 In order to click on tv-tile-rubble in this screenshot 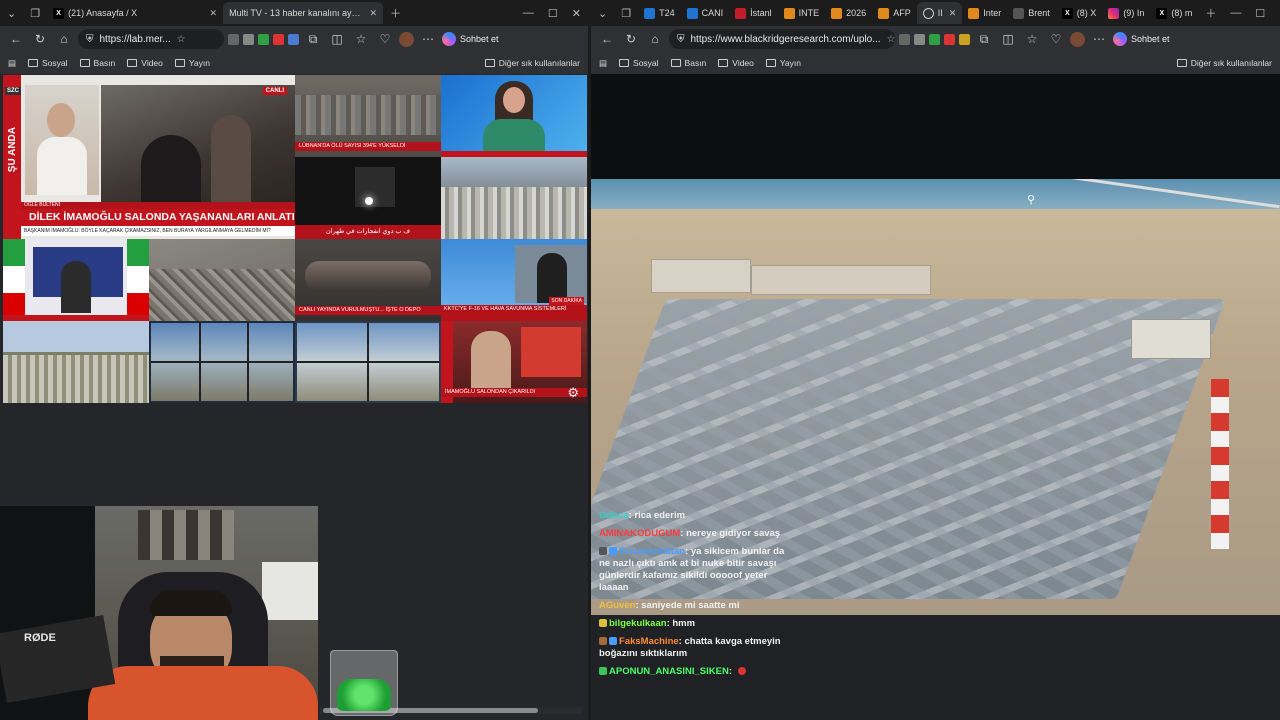, I will do `click(222, 280)`.